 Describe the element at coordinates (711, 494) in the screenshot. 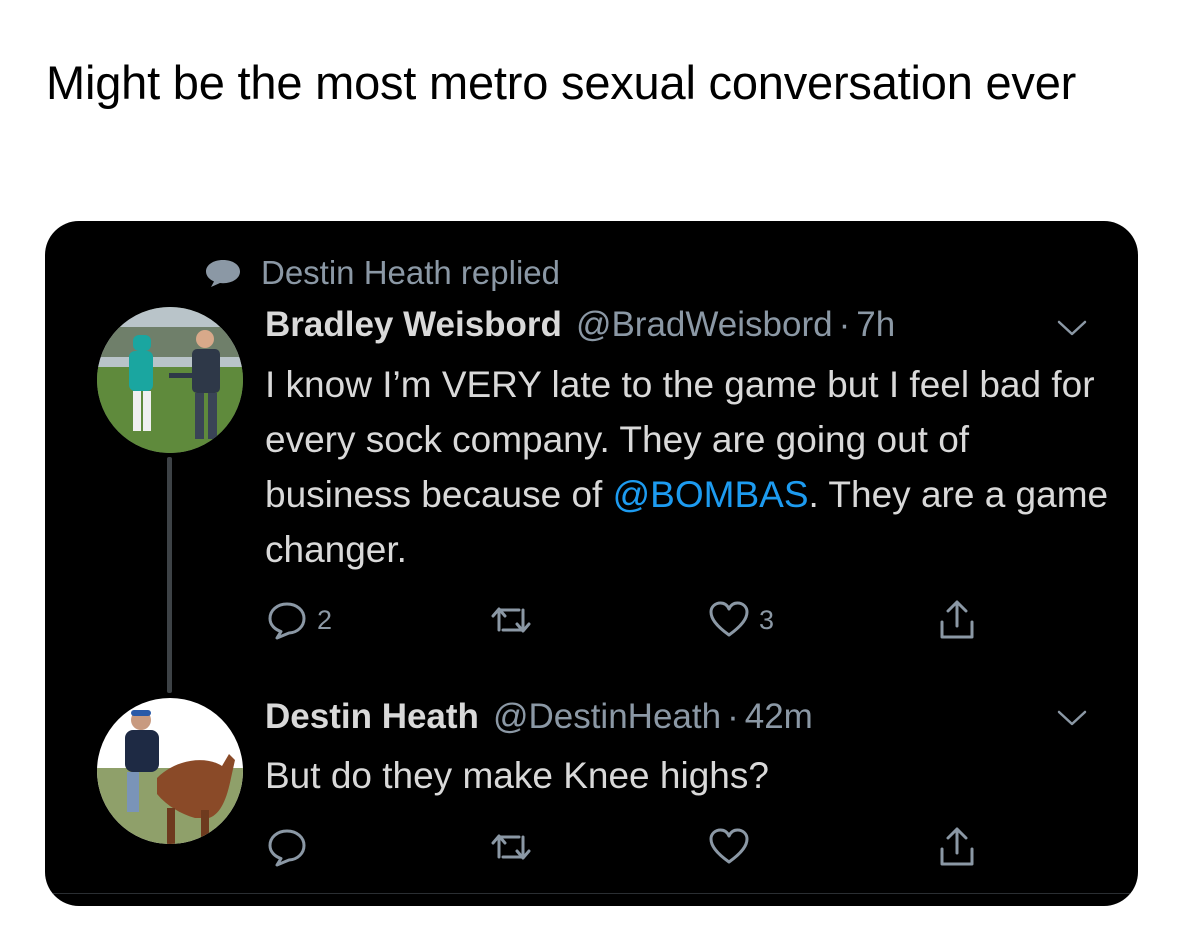

I see `mention-link: @BOMBAS` at that location.